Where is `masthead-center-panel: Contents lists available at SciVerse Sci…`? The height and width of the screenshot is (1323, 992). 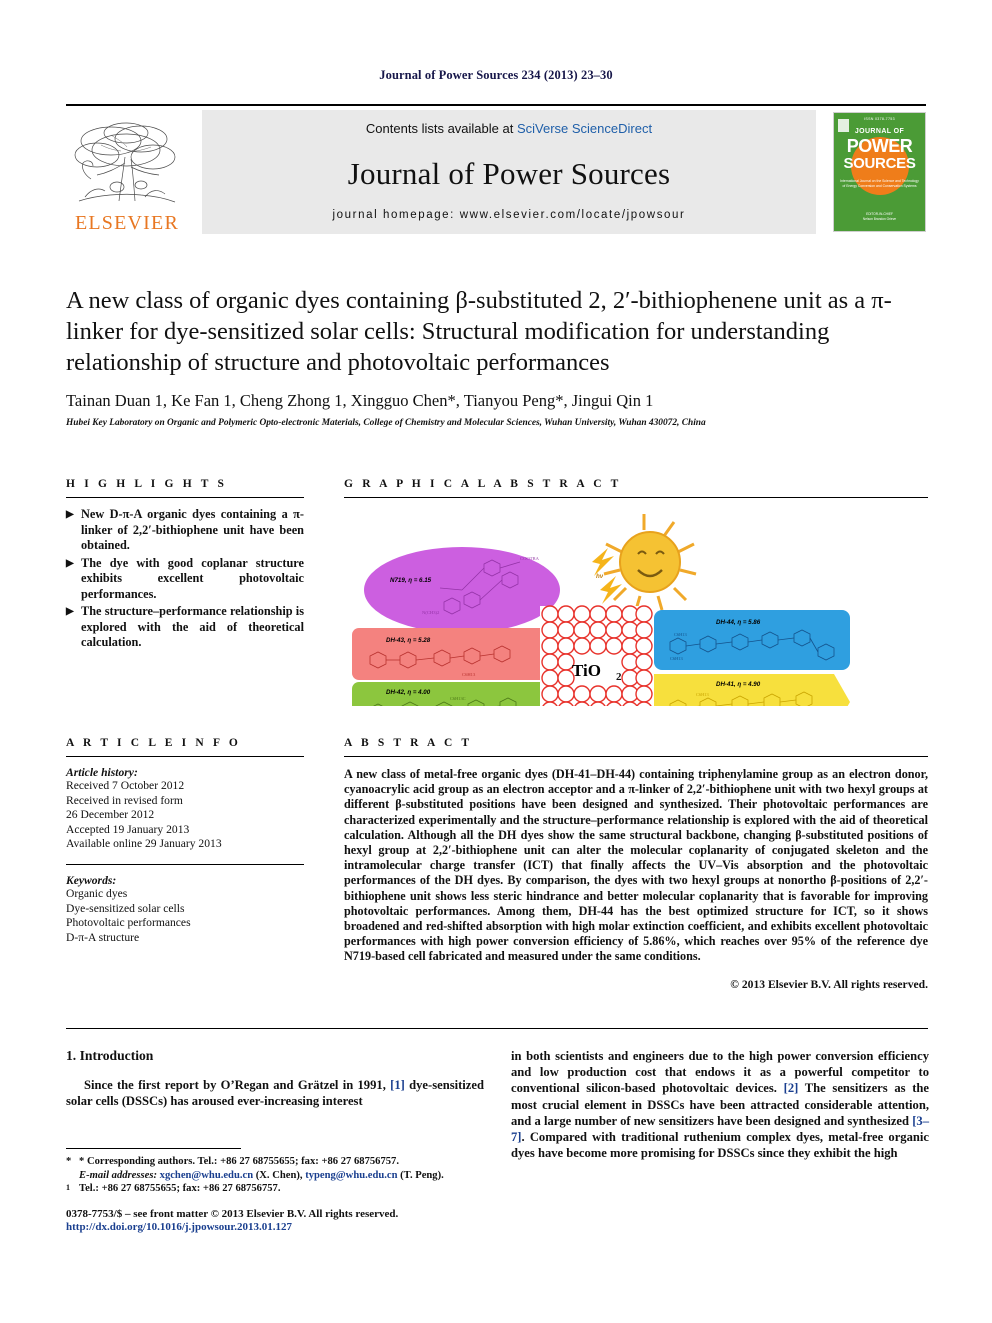 masthead-center-panel: Contents lists available at SciVerse Sci… is located at coordinates (509, 172).